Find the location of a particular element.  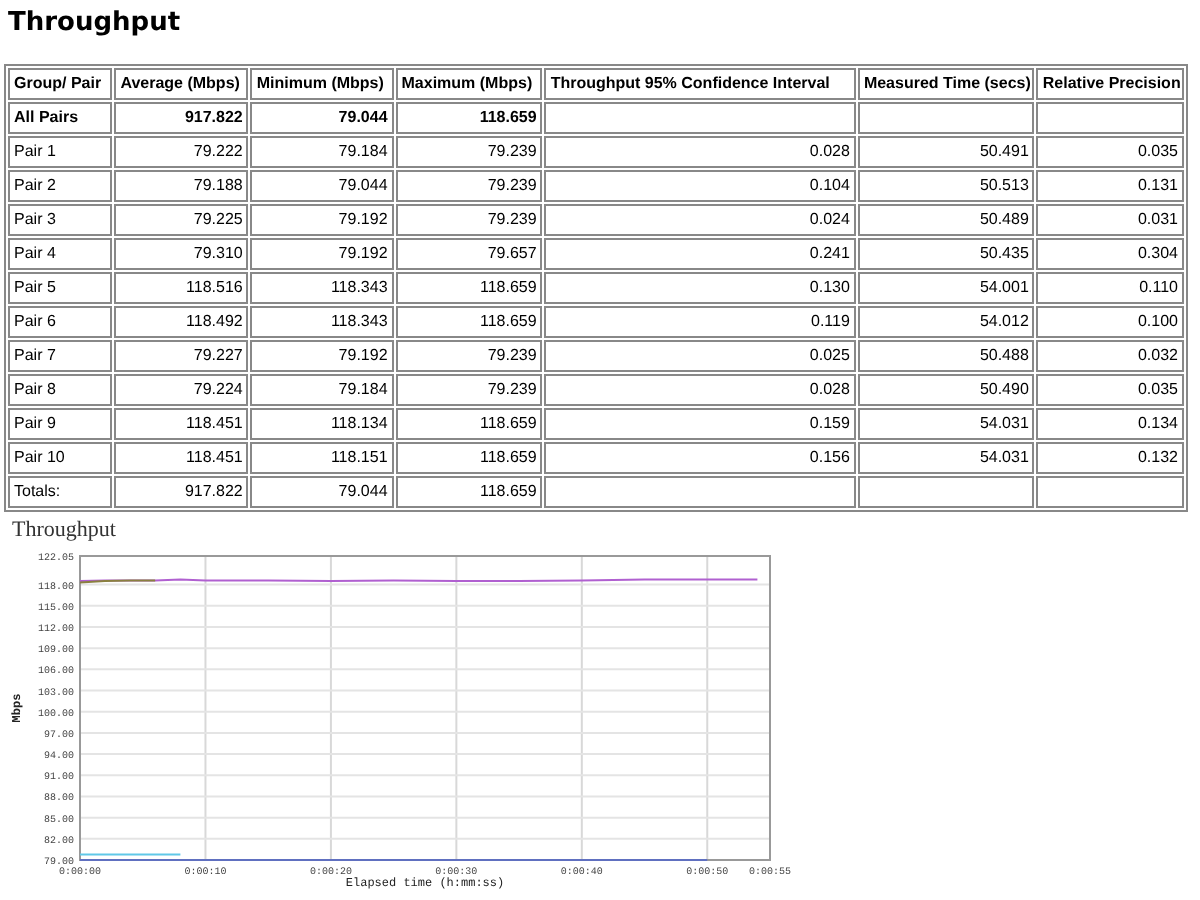

table-cell: 79.188 is located at coordinates (181, 186).